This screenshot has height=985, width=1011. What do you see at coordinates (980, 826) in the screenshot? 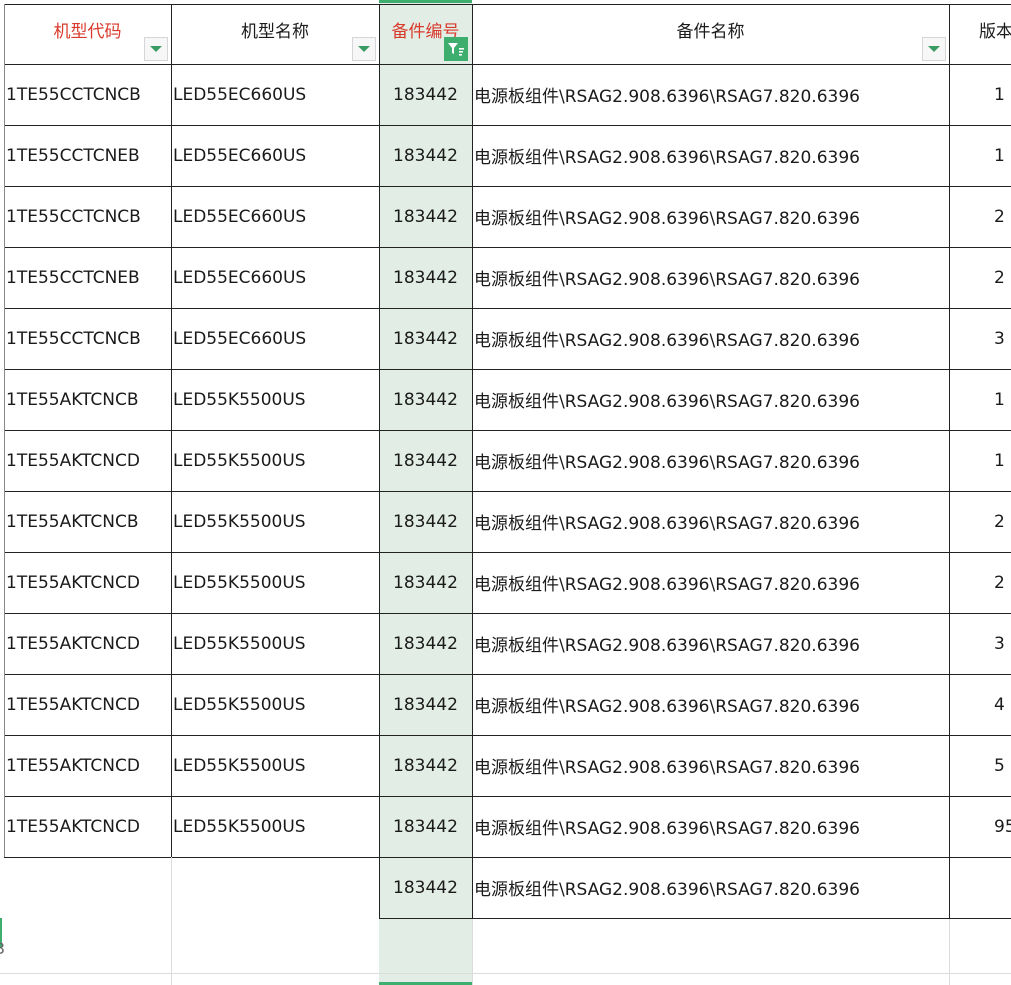
I see `table-cell-version: 95` at bounding box center [980, 826].